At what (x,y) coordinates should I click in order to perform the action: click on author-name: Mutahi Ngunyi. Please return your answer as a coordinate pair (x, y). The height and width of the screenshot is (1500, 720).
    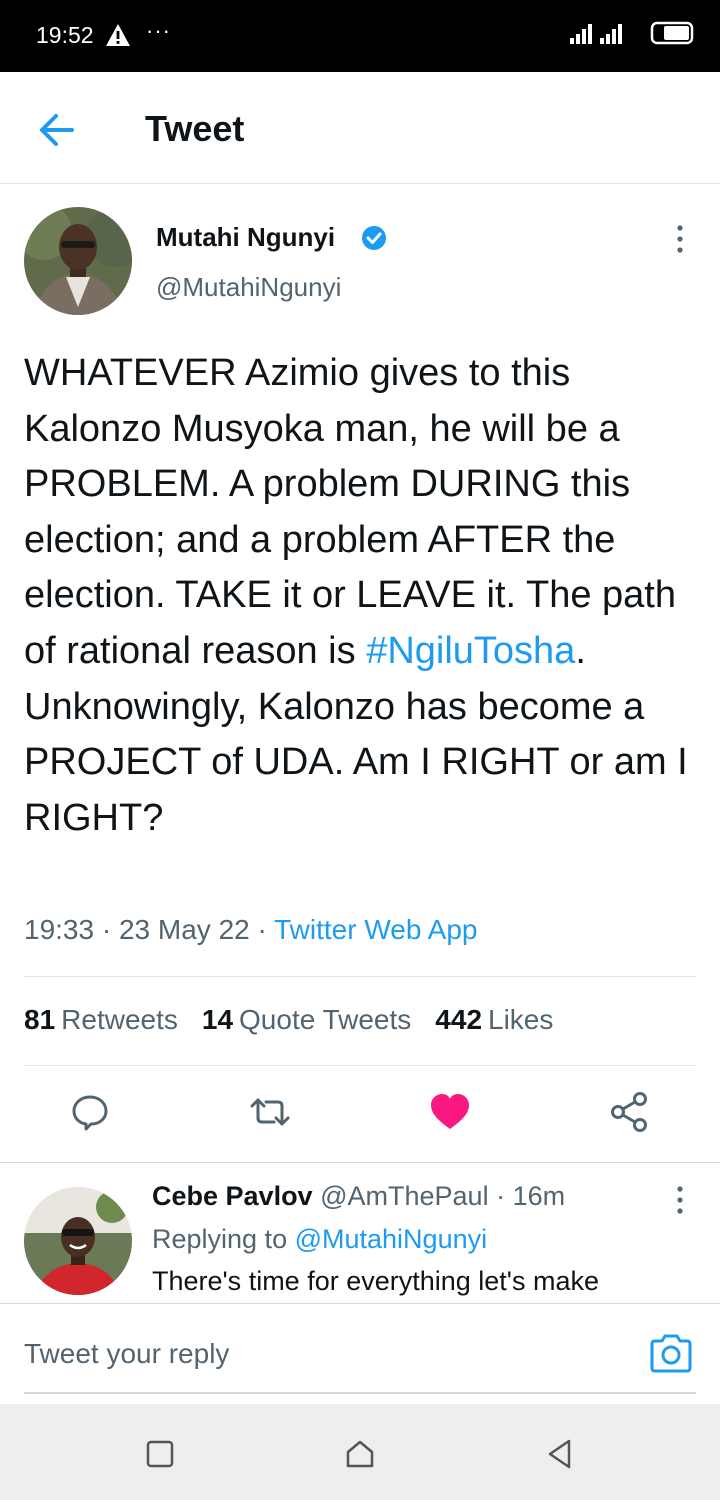
    Looking at the image, I should click on (245, 237).